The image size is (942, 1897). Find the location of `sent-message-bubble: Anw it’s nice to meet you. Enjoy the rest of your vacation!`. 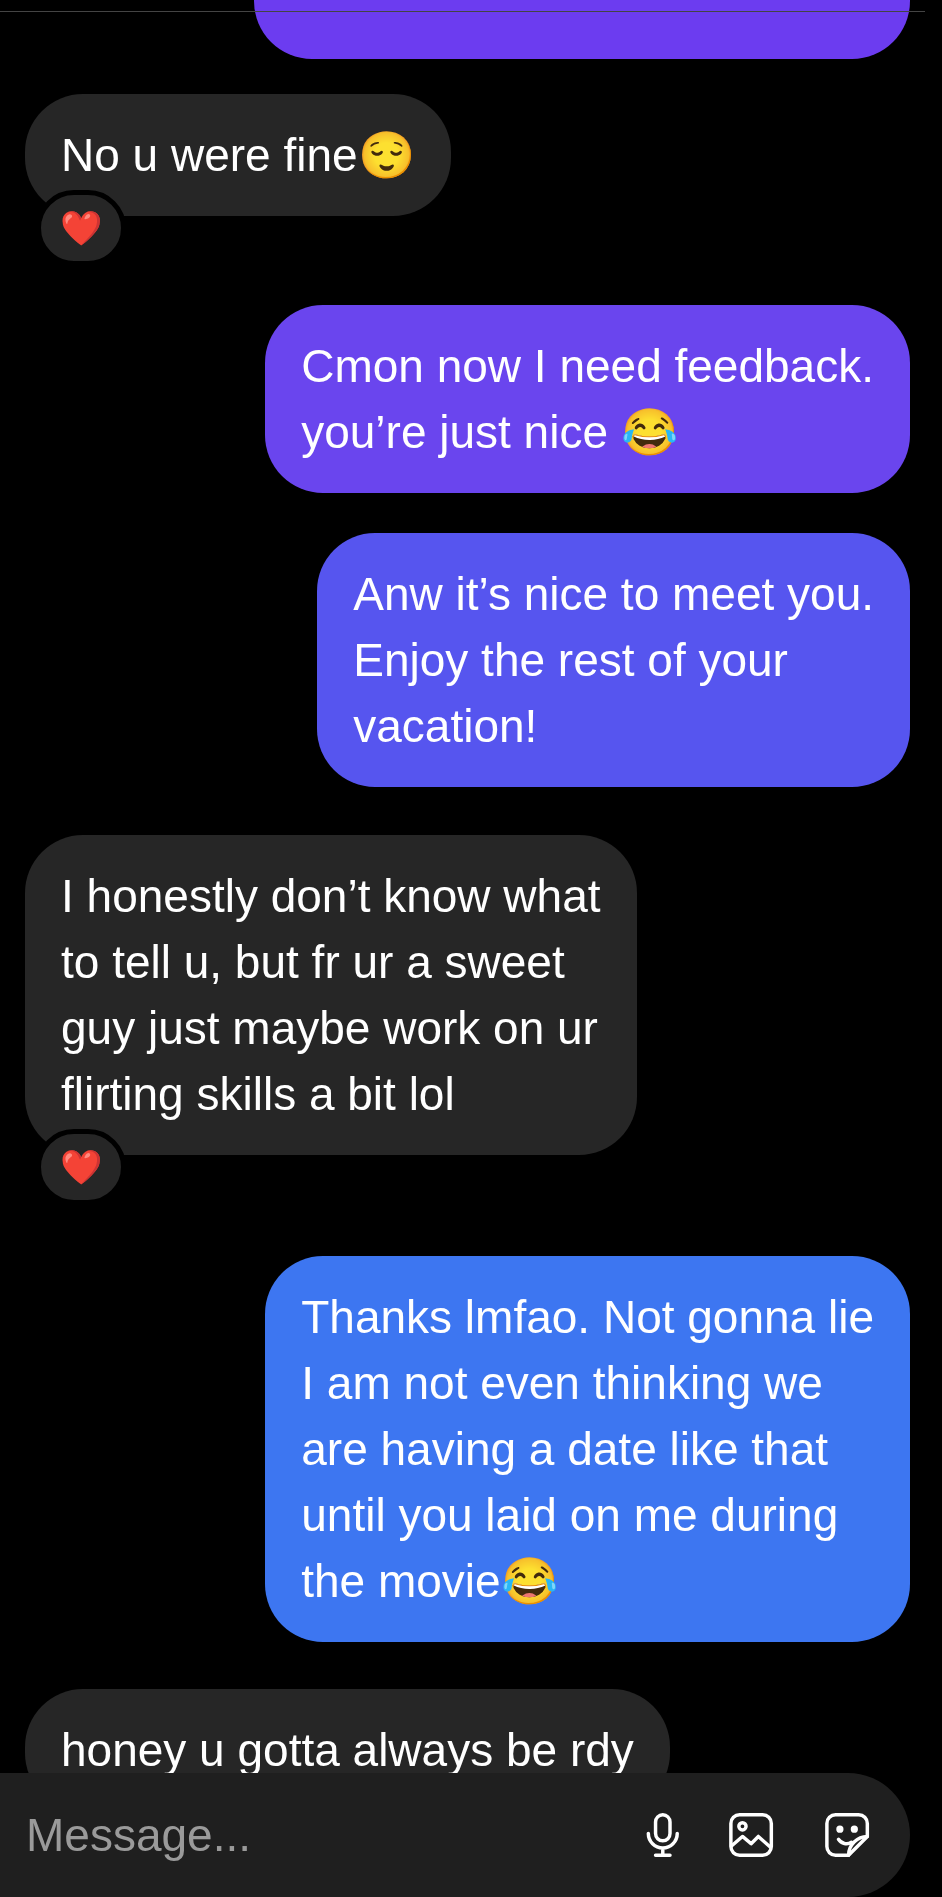

sent-message-bubble: Anw it’s nice to meet you. Enjoy the rest of your vacation! is located at coordinates (613, 660).